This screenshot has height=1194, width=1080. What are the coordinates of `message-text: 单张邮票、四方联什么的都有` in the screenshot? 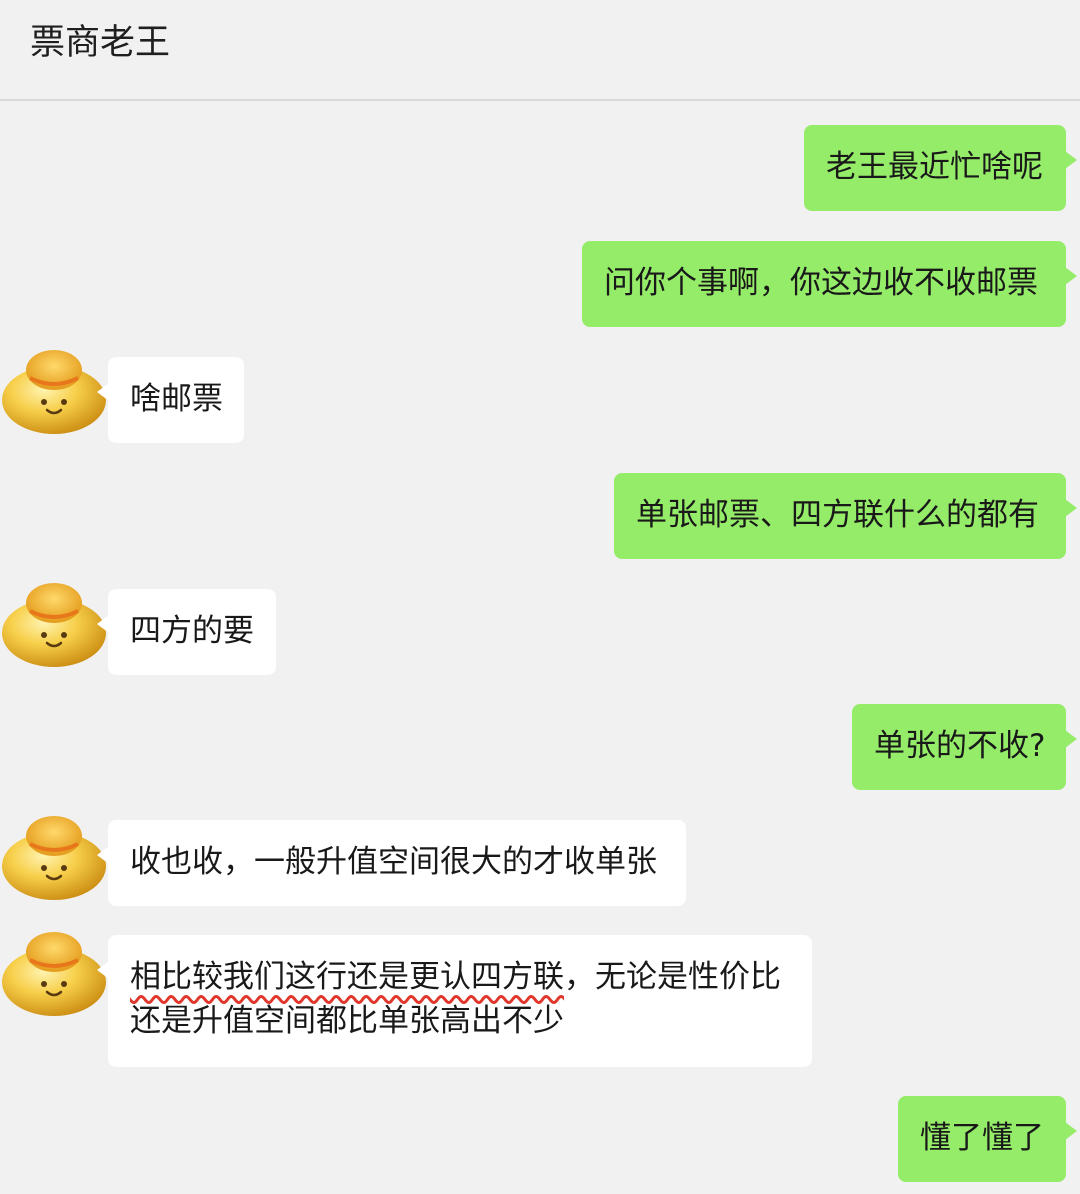 It's located at (837, 515).